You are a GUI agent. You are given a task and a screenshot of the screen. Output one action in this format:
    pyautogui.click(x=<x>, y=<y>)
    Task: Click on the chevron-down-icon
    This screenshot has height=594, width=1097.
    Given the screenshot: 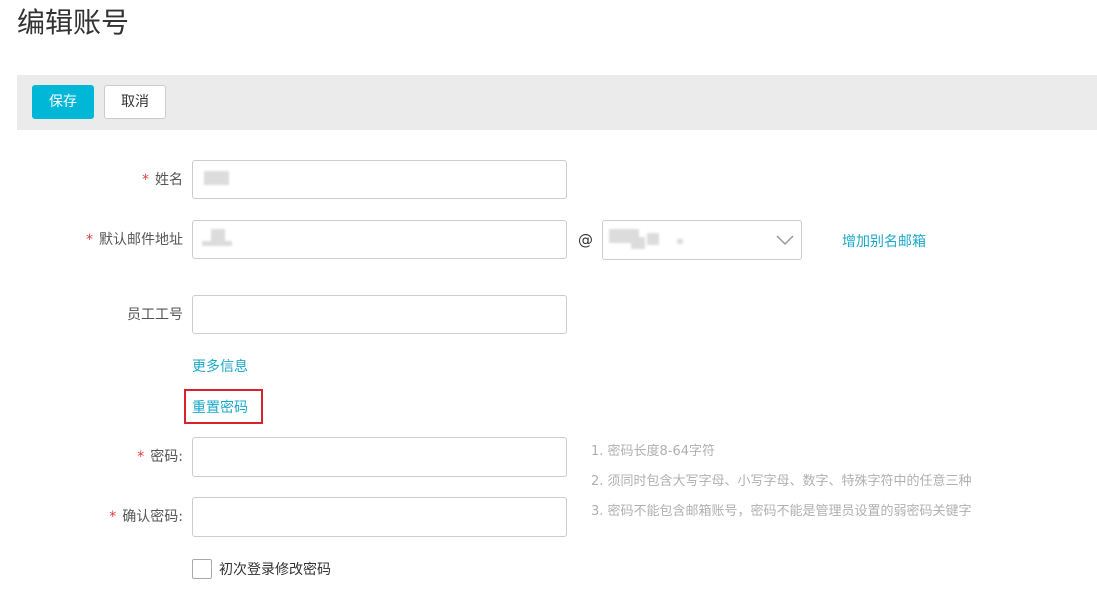 What is the action you would take?
    pyautogui.click(x=785, y=240)
    